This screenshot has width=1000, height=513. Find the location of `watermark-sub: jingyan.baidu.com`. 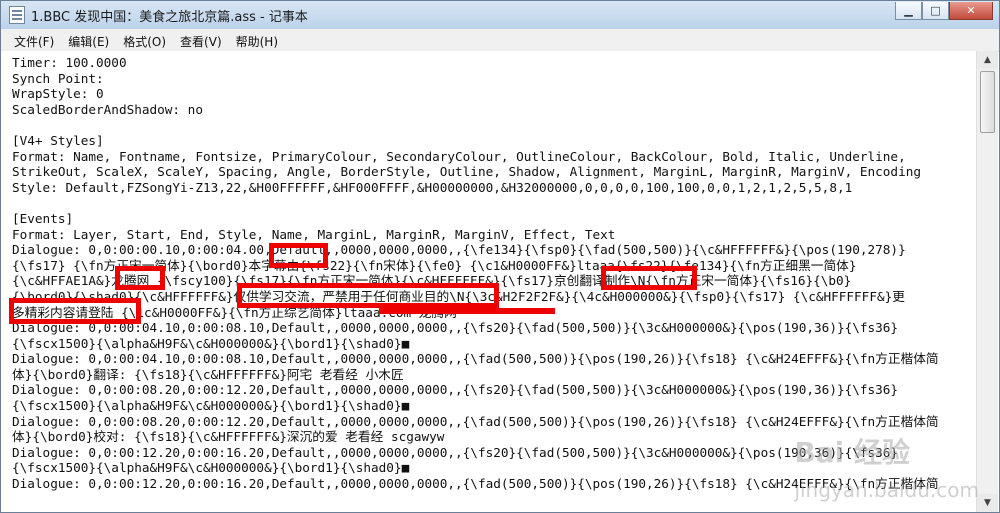

watermark-sub: jingyan.baidu.com is located at coordinates (886, 490).